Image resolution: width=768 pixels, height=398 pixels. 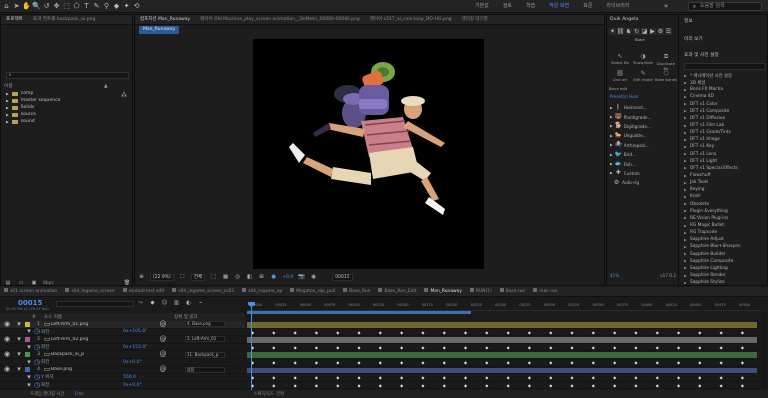 What do you see at coordinates (301, 278) in the screenshot?
I see `camera-icon: 📷` at bounding box center [301, 278].